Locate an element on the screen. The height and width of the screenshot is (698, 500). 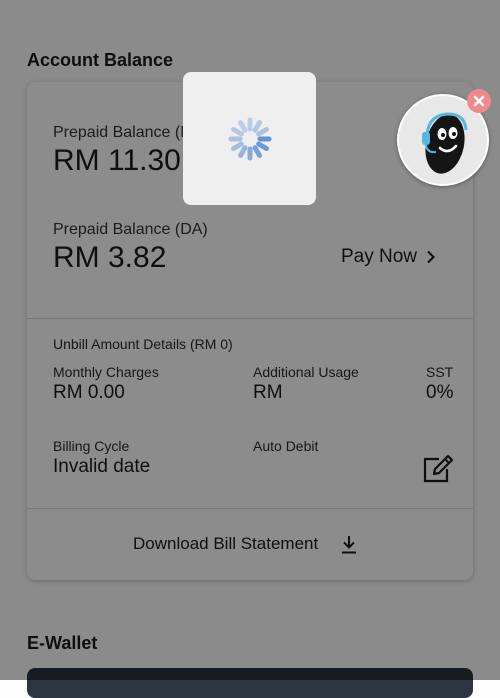
loading-dialog is located at coordinates (249, 138).